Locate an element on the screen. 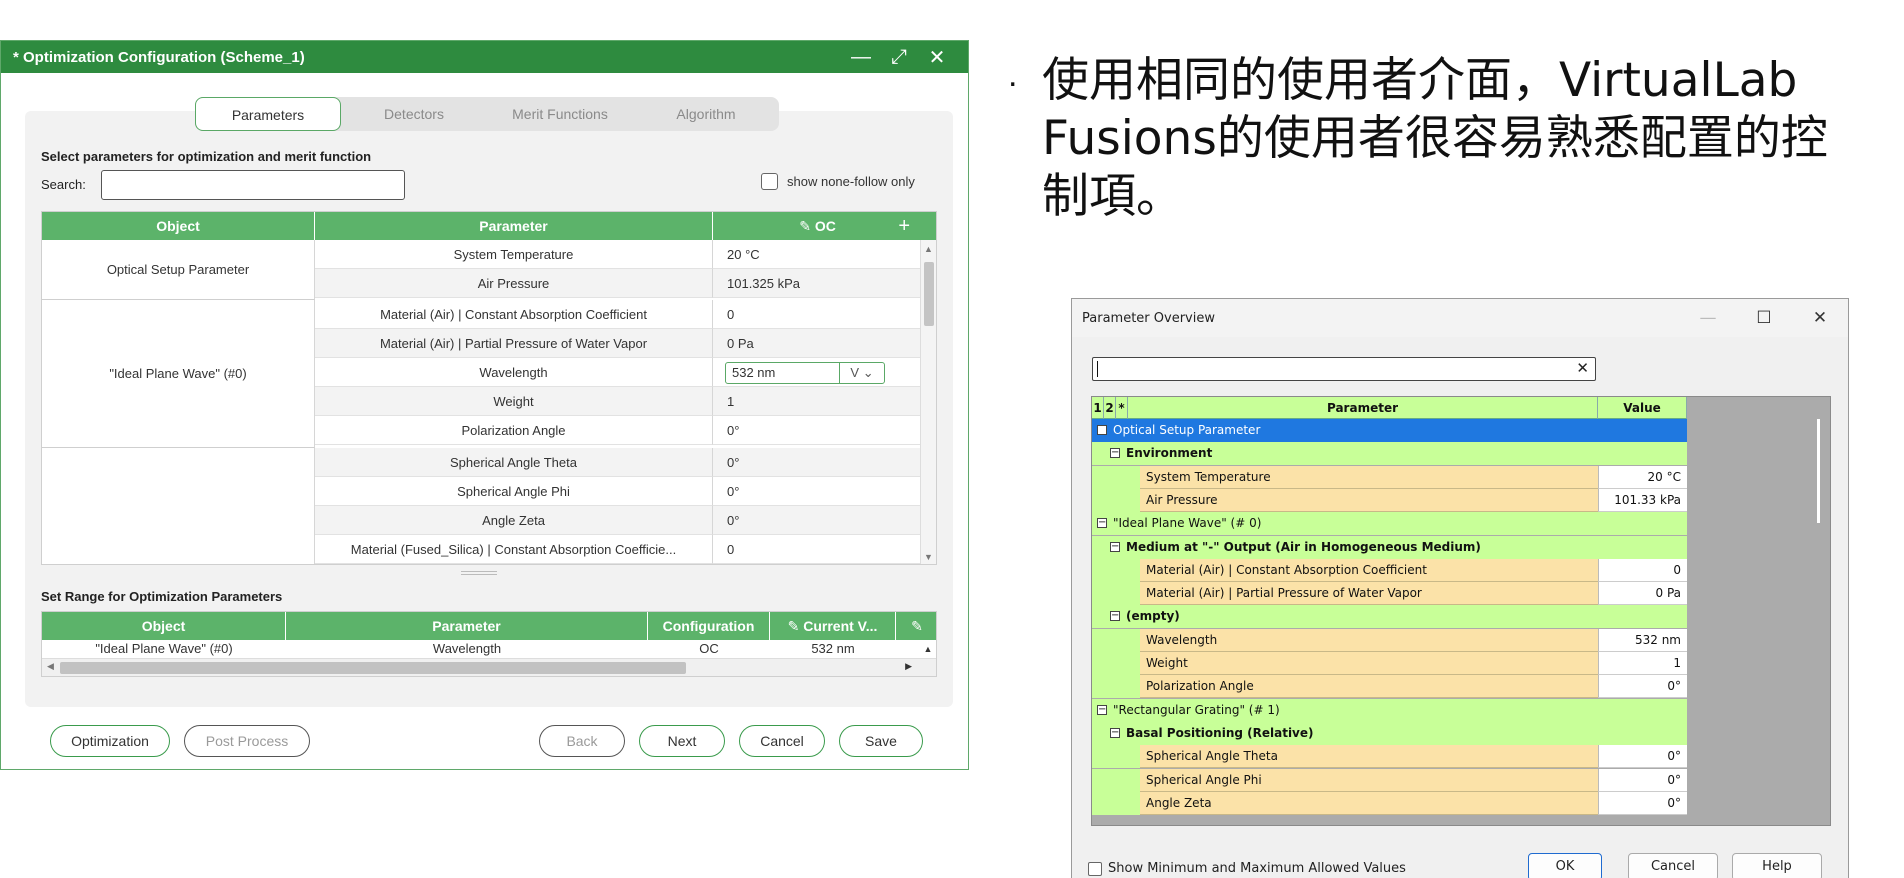 This screenshot has width=1904, height=878. panel-splitter is located at coordinates (479, 573).